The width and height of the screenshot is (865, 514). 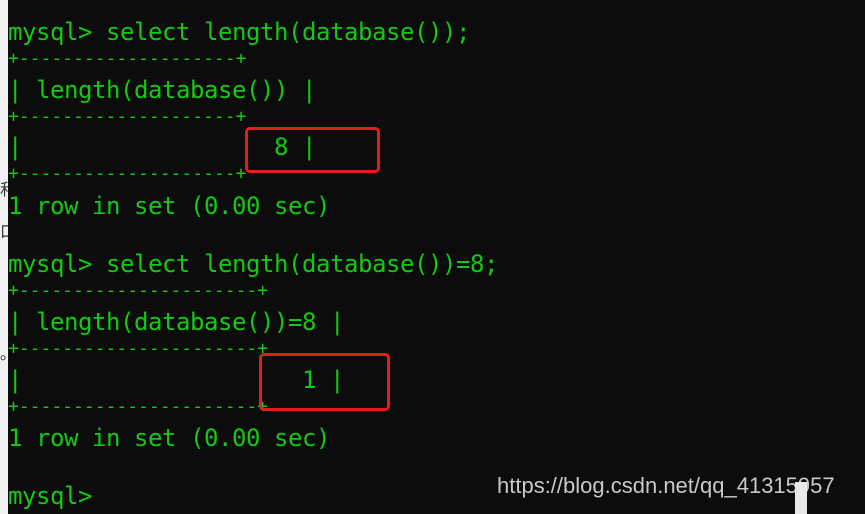 What do you see at coordinates (50, 496) in the screenshot?
I see `prompt-line: mysql>` at bounding box center [50, 496].